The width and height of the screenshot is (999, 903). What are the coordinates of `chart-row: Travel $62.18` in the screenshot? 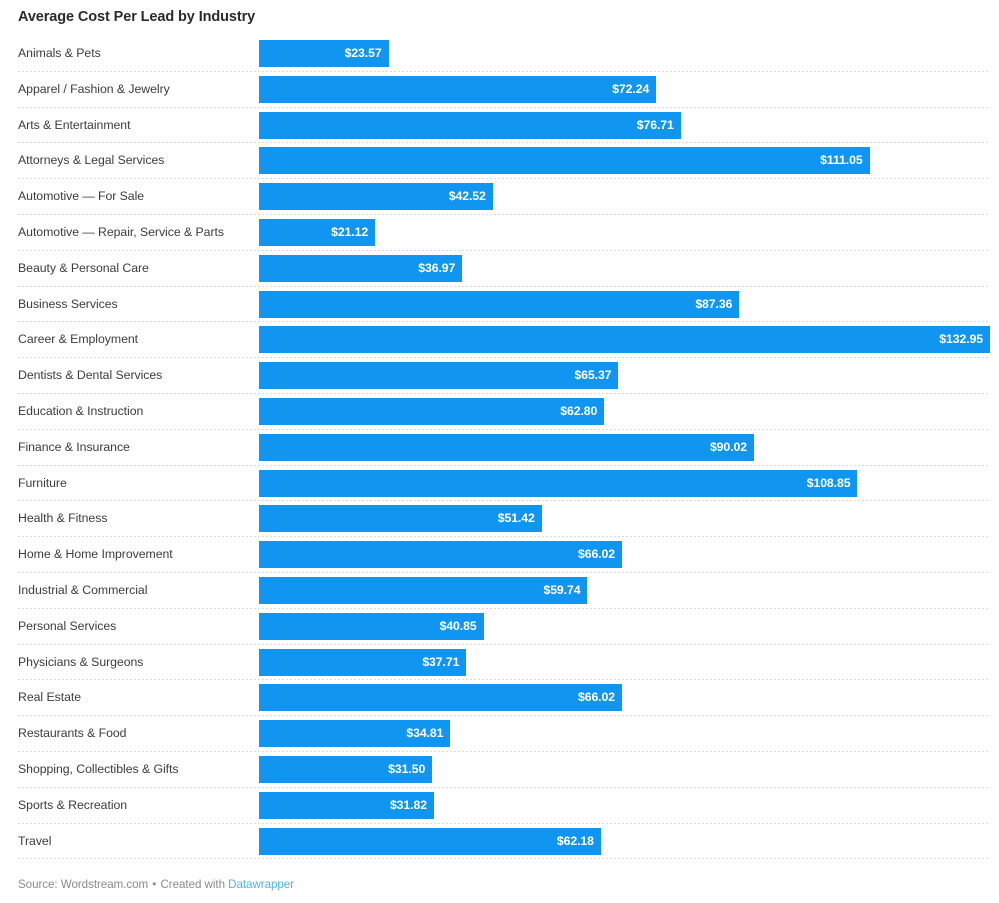 It's located at (499, 842).